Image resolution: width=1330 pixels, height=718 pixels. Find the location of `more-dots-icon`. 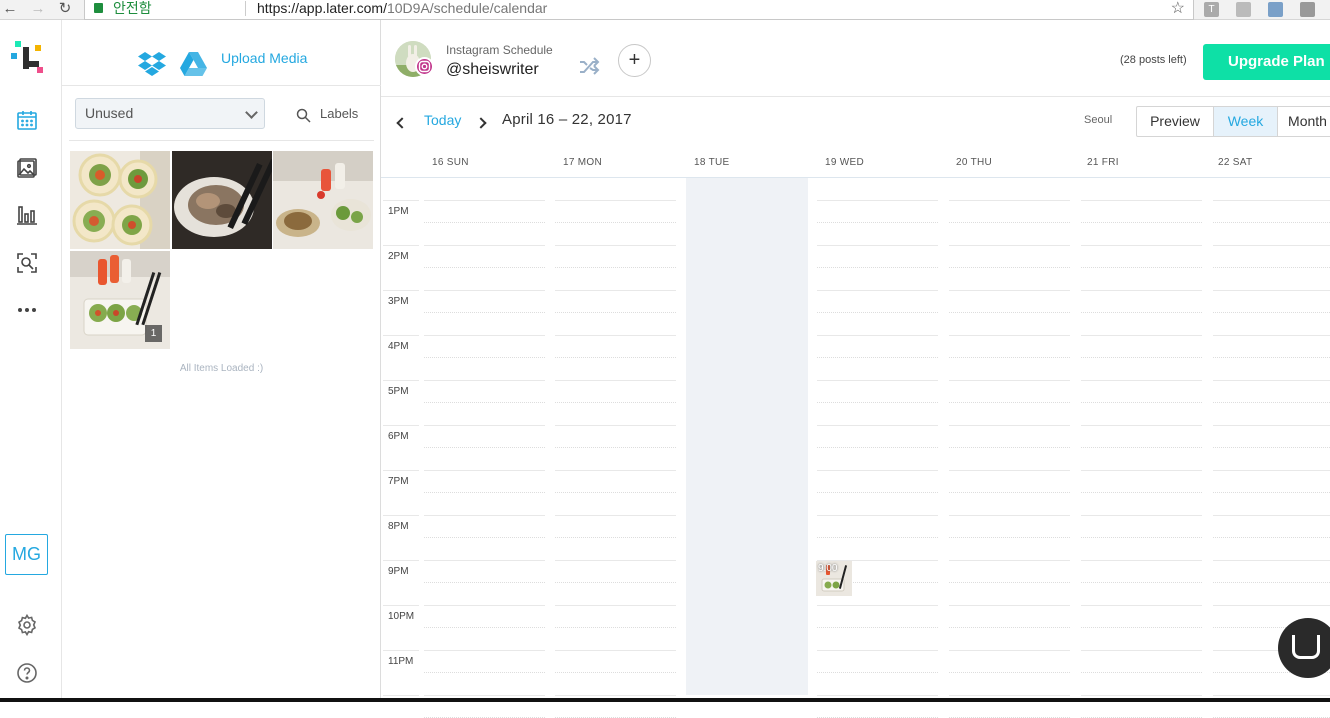

more-dots-icon is located at coordinates (27, 310).